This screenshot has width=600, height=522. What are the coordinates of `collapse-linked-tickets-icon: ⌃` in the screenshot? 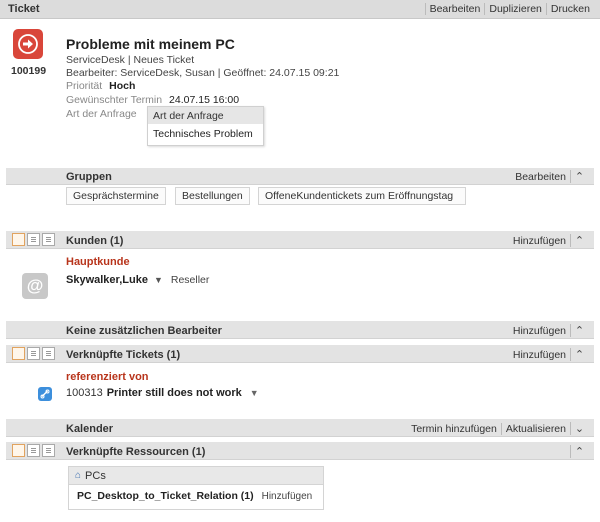 It's located at (579, 354).